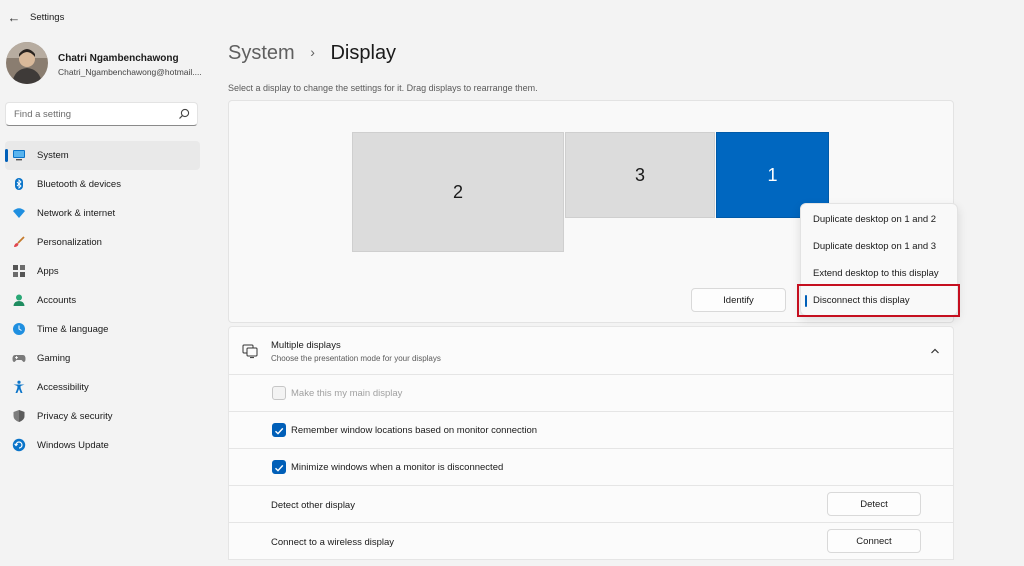 This screenshot has width=1024, height=566. Describe the element at coordinates (363, 53) in the screenshot. I see `page-title: Display` at that location.